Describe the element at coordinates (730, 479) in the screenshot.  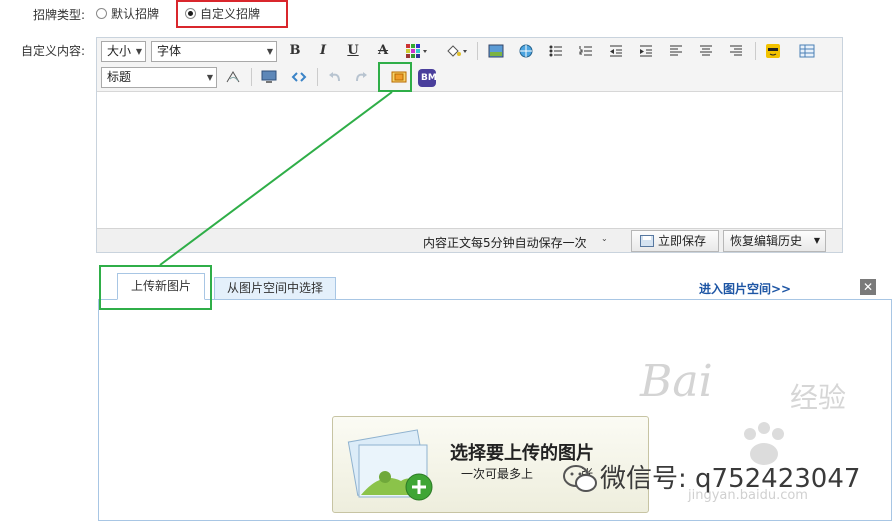
I see `wechat-id-watermark: 微信号: q752423047` at that location.